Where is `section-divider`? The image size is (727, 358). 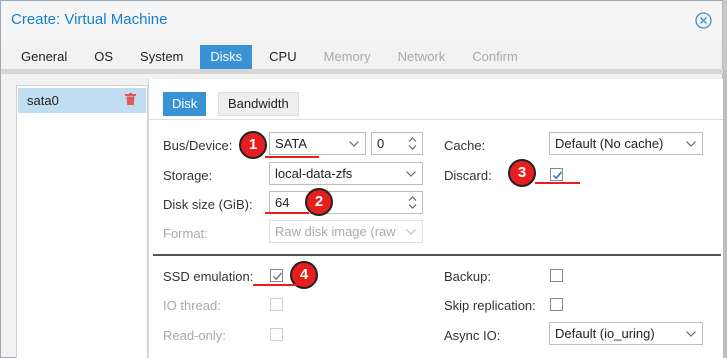
section-divider is located at coordinates (437, 255).